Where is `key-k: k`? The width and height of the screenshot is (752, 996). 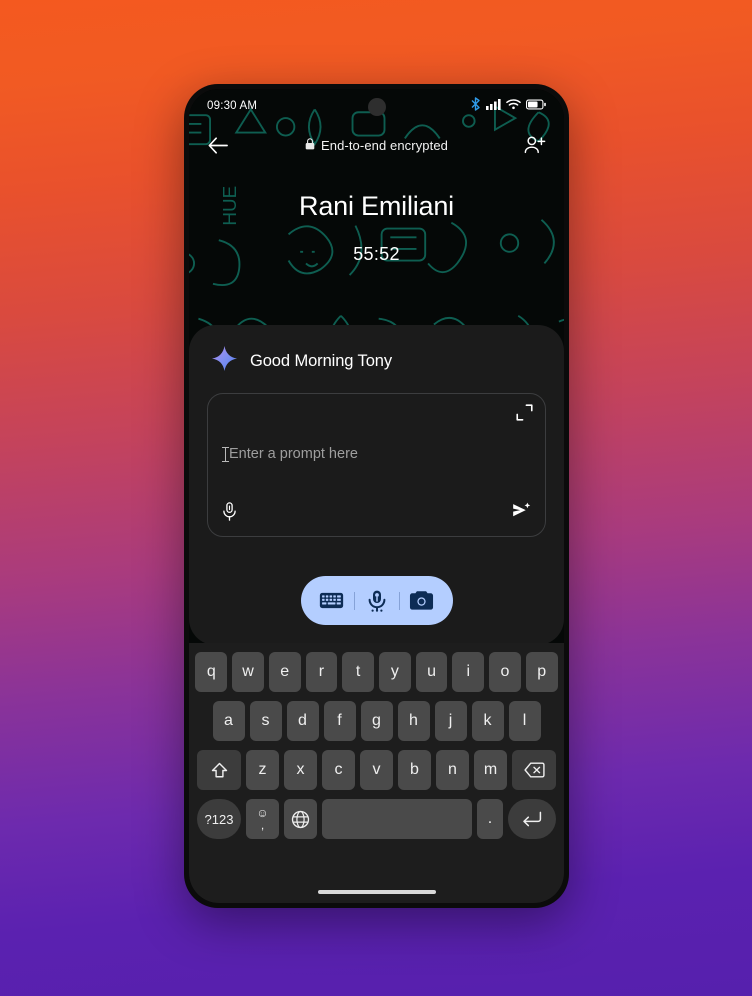
key-k: k is located at coordinates (487, 721).